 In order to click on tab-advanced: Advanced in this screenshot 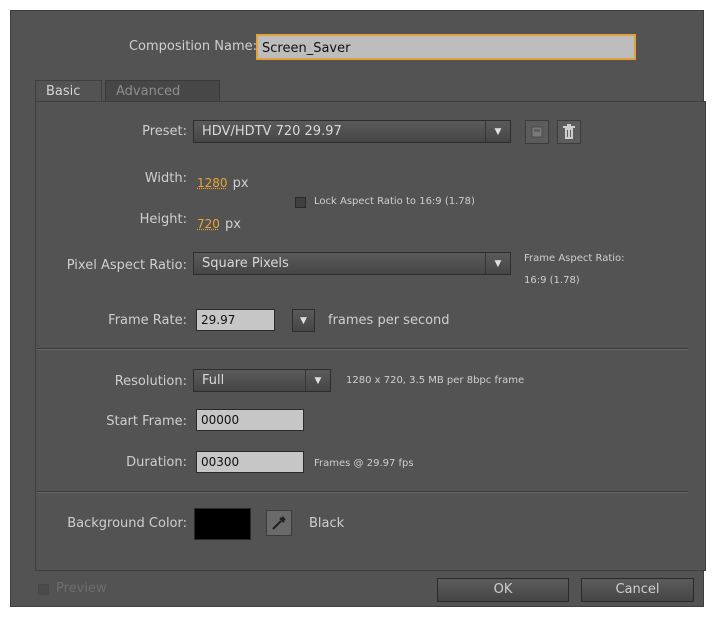, I will do `click(162, 91)`.